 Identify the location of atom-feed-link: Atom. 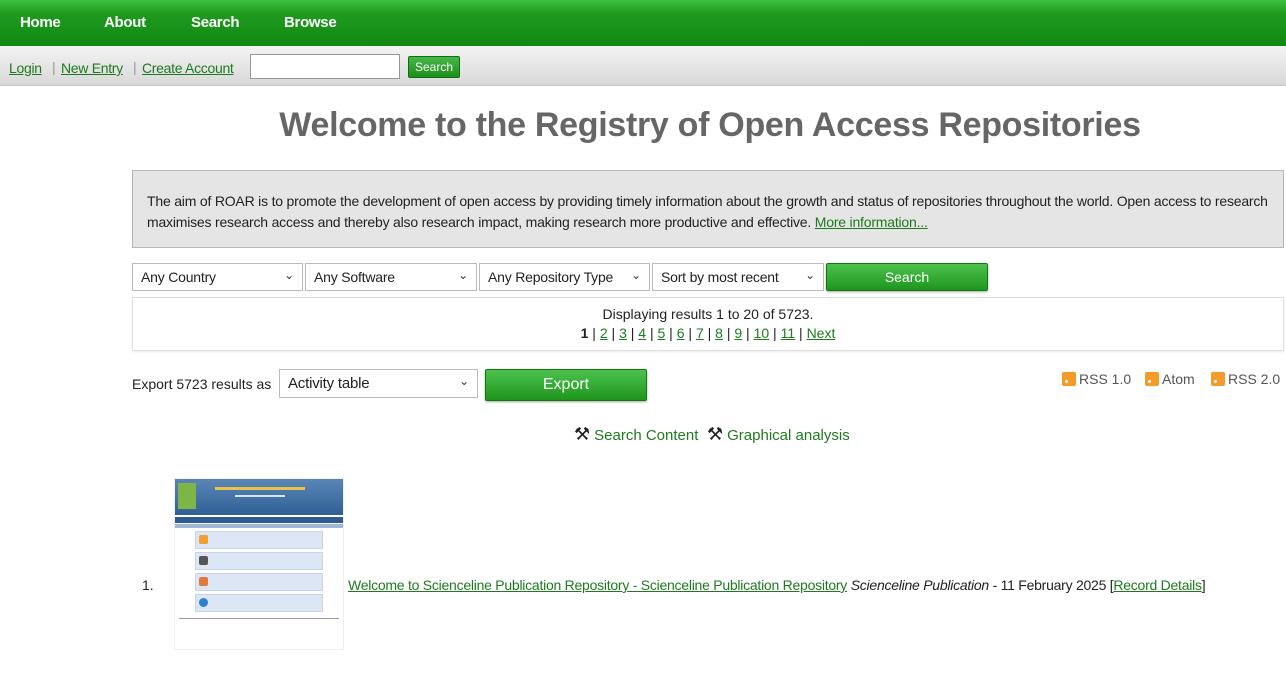
(1170, 379).